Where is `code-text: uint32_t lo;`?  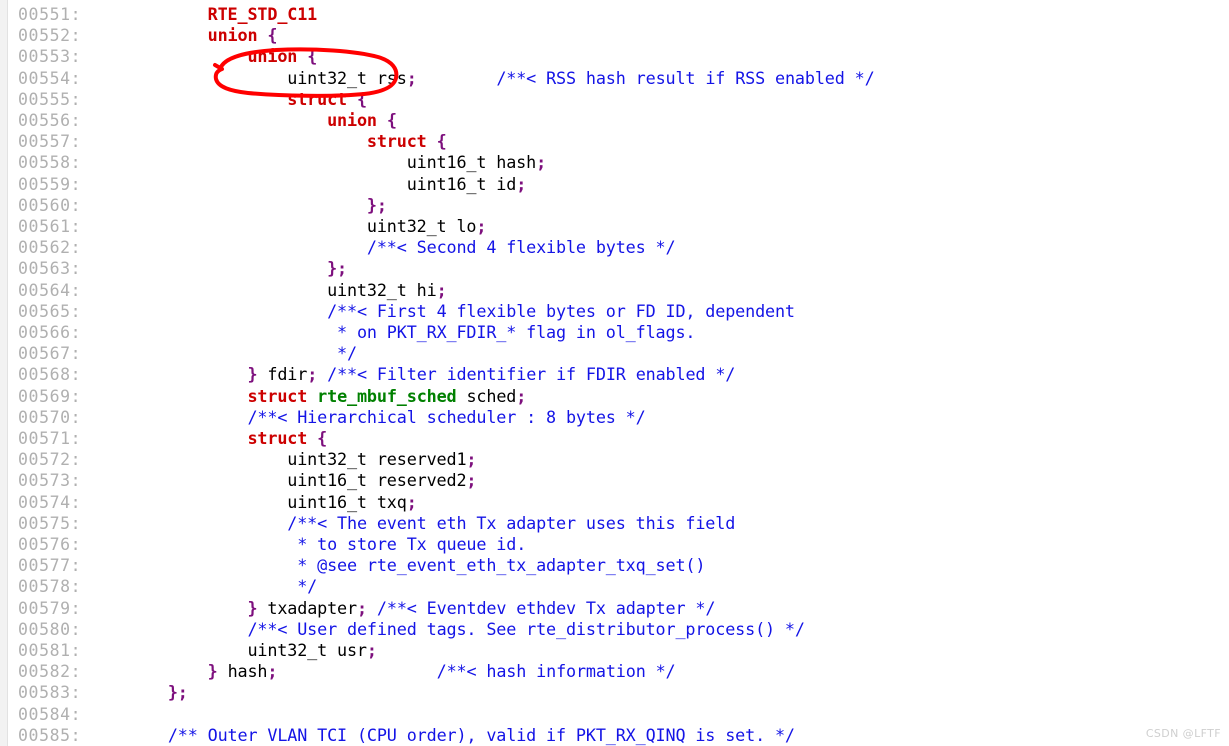
code-text: uint32_t lo; is located at coordinates (307, 226).